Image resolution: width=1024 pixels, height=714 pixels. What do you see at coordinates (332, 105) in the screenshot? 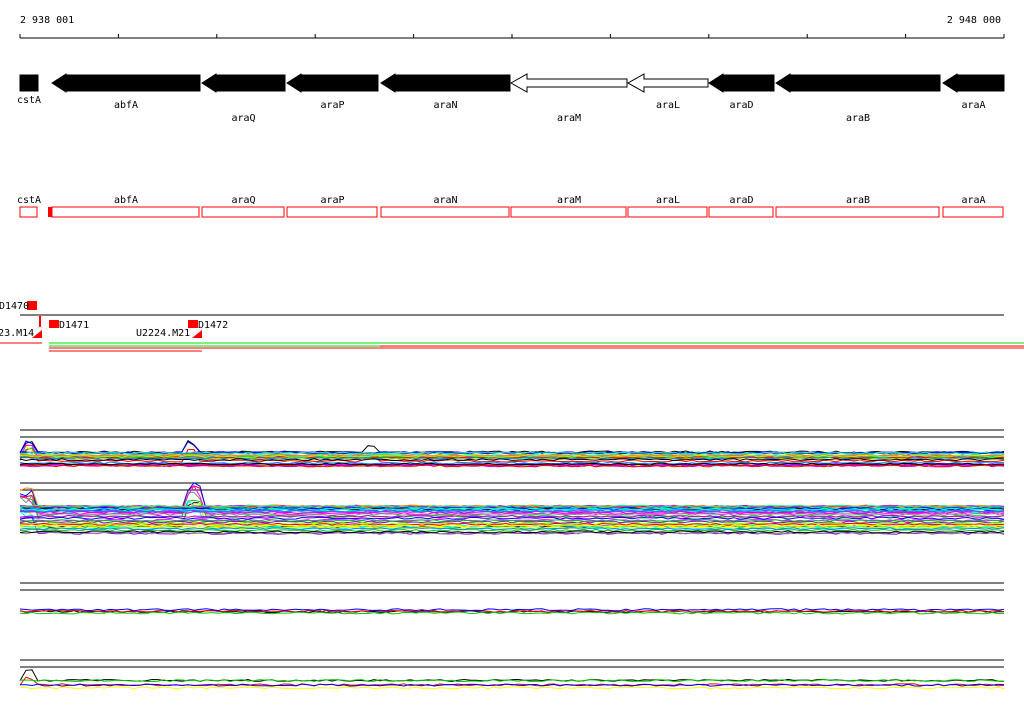
I see `gene-label-araP: araP` at bounding box center [332, 105].